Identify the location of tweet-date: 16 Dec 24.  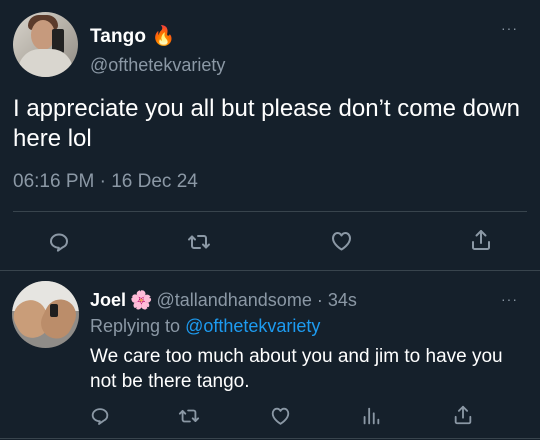
(154, 181).